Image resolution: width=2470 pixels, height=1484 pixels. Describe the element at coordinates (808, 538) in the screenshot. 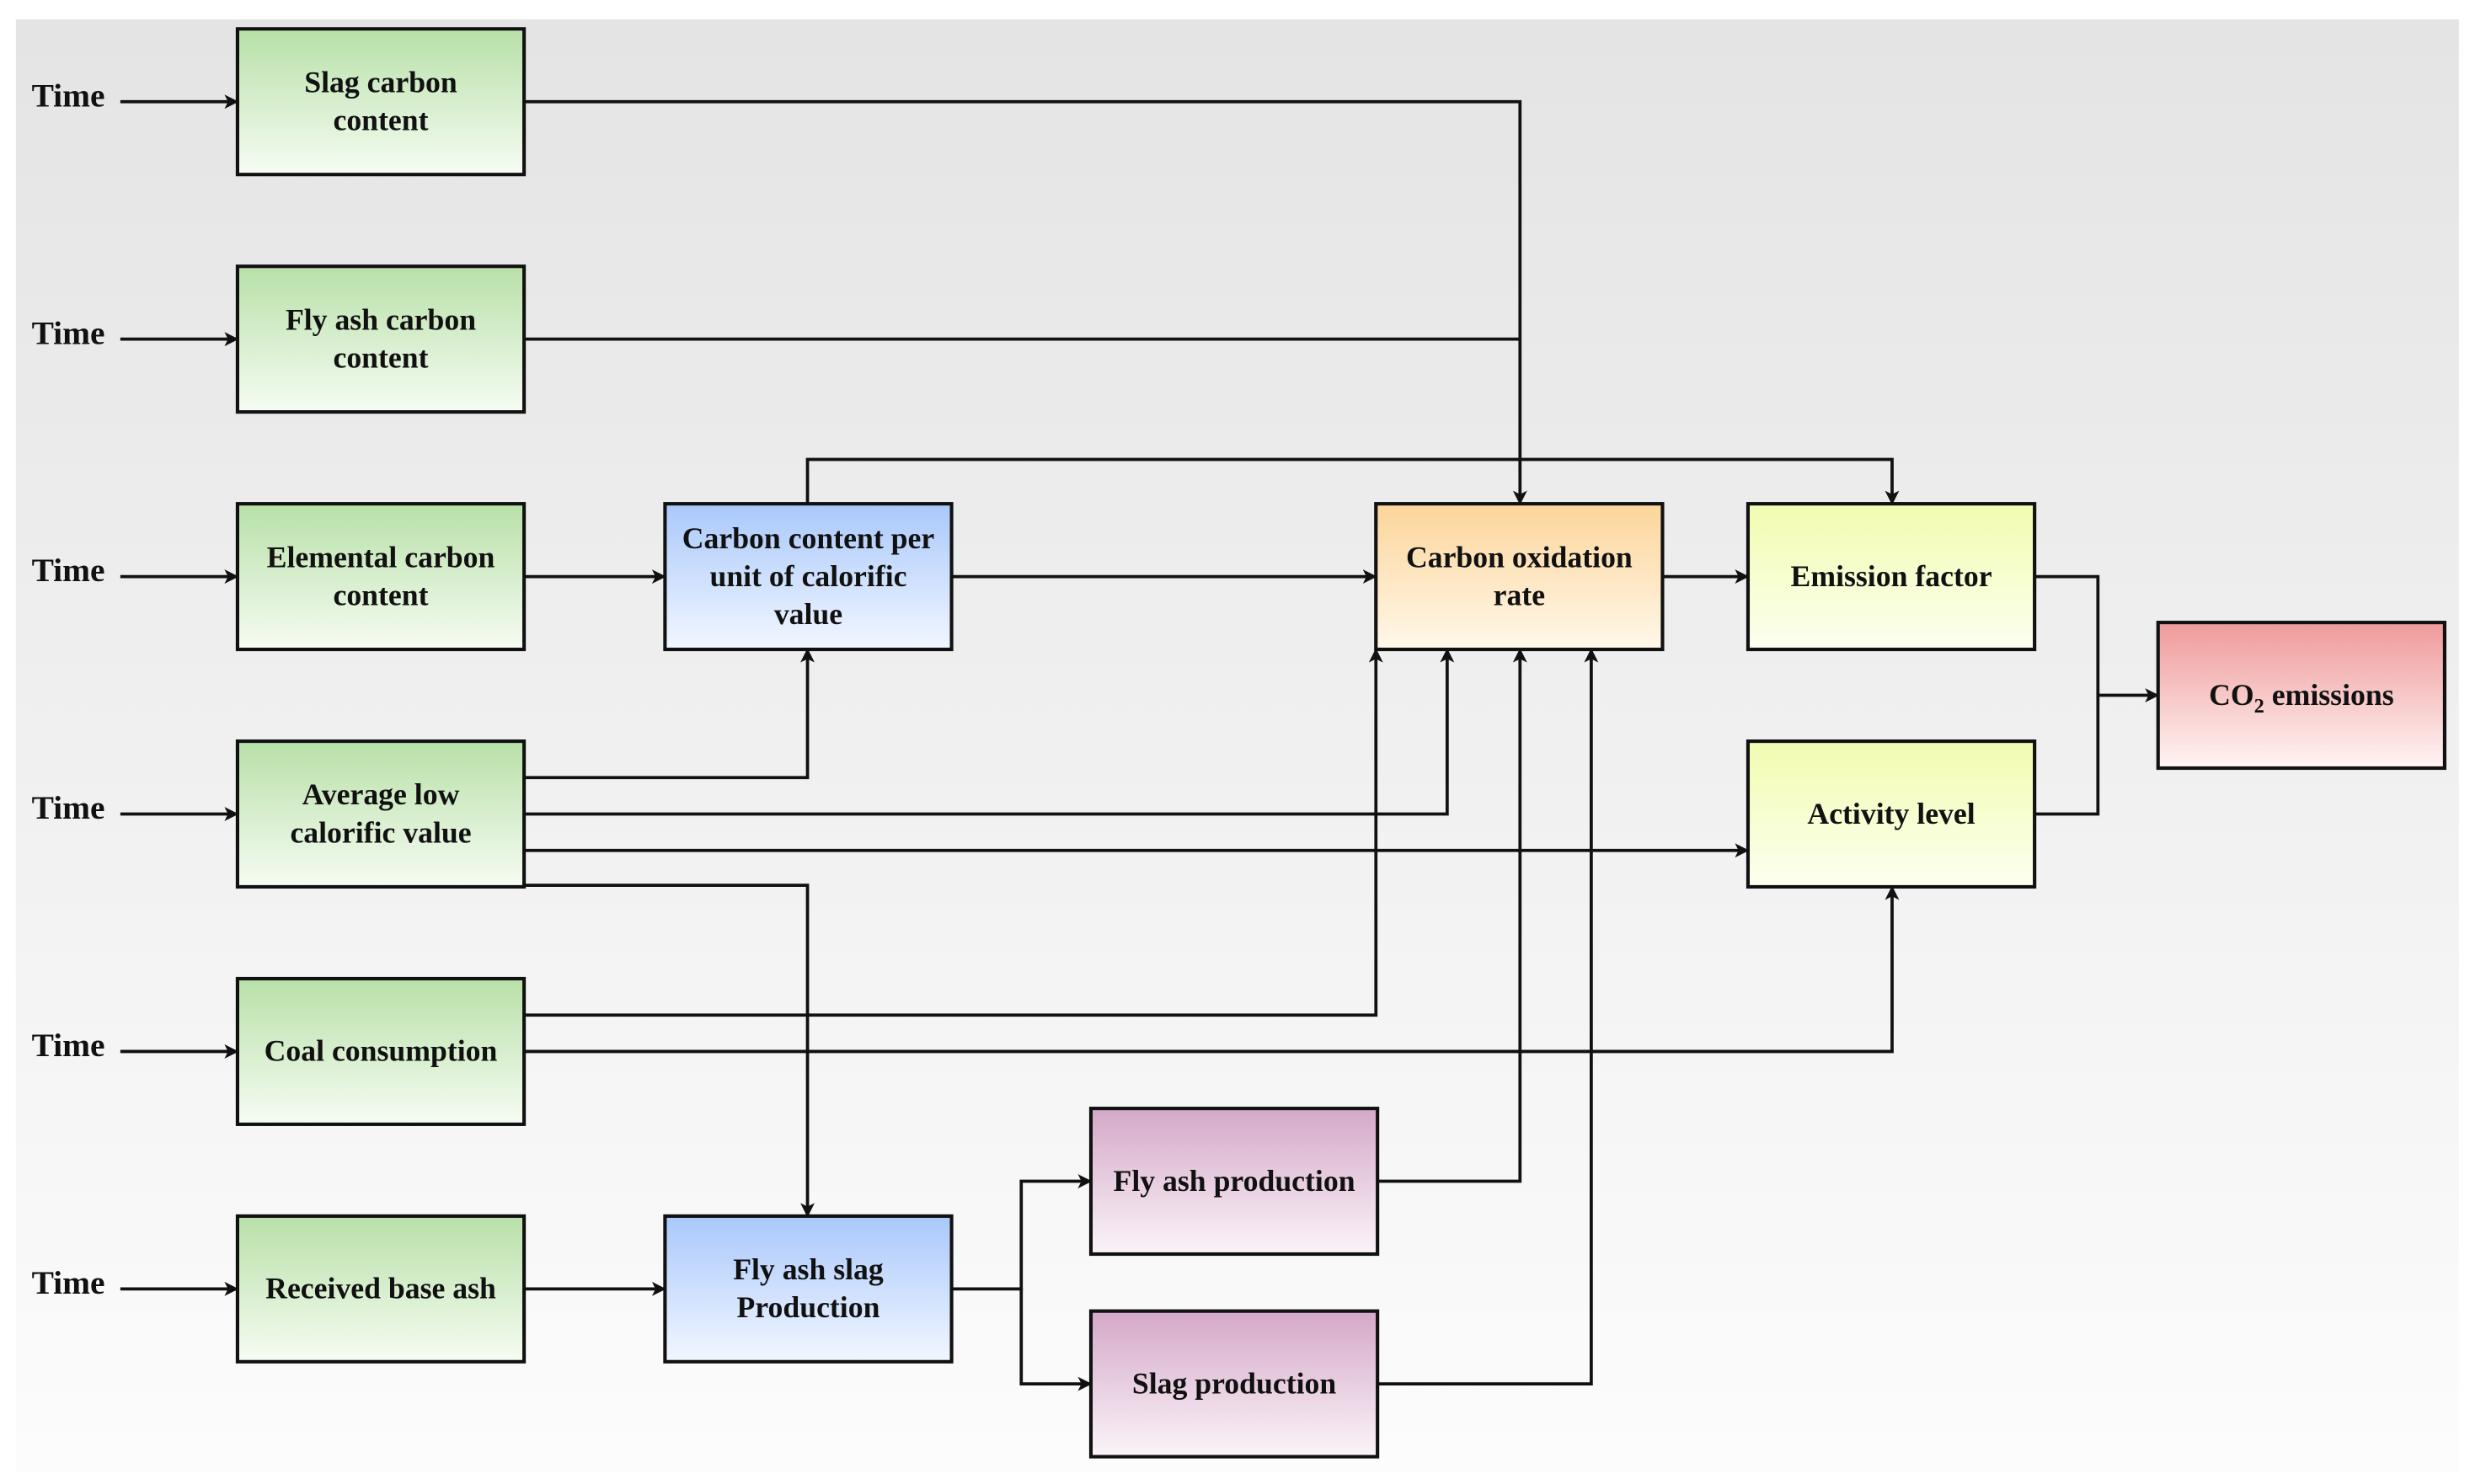

I see `node-label-line: Carbon content per` at that location.